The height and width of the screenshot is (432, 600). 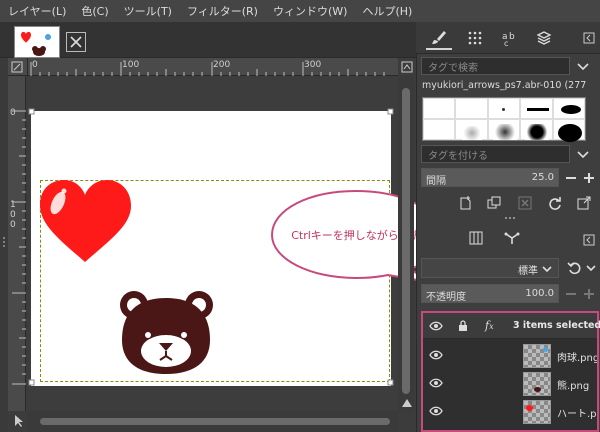 I want to click on scroll-down-icon, so click(x=407, y=403).